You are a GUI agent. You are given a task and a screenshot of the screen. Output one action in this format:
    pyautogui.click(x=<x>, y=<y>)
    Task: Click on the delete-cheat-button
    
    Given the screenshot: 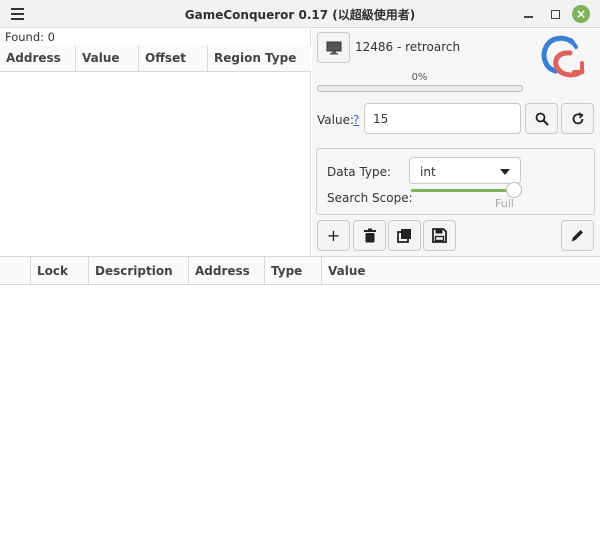 What is the action you would take?
    pyautogui.click(x=369, y=235)
    